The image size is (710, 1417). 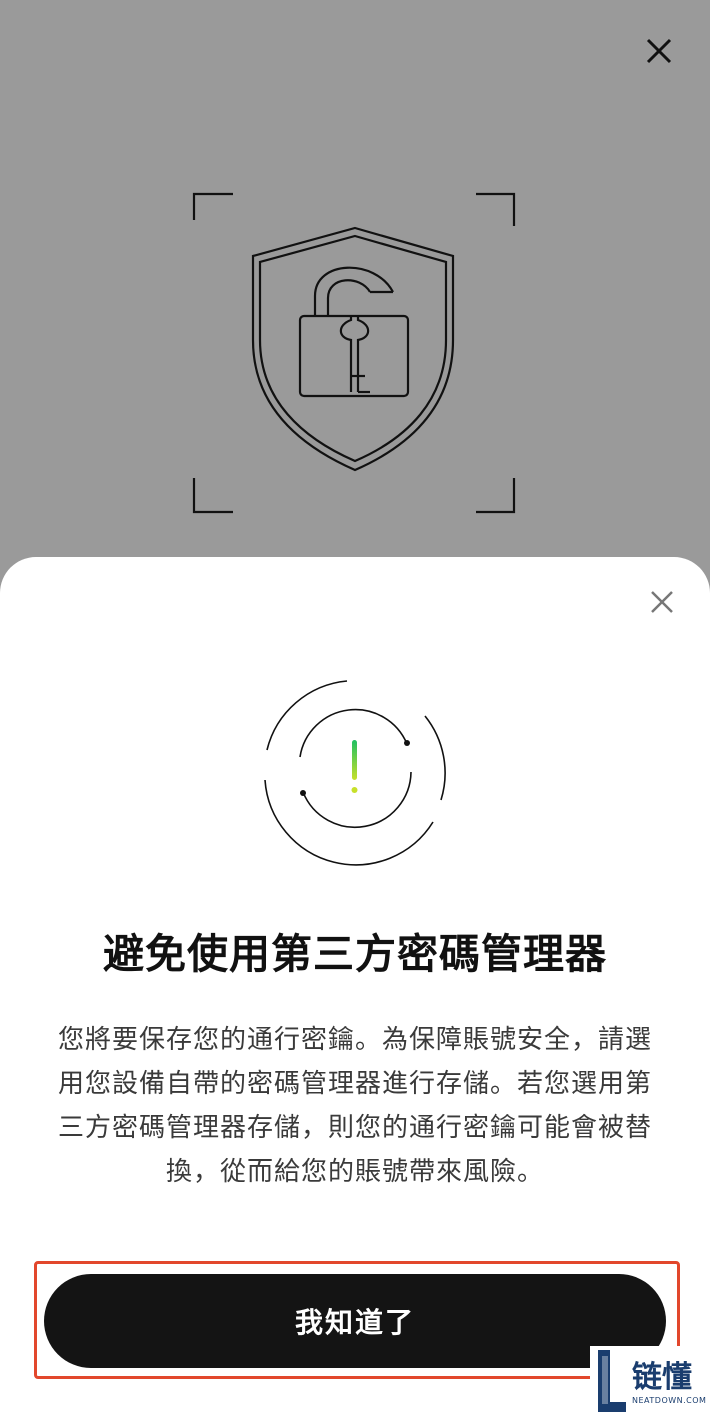 I want to click on logo-mark-icon, so click(x=612, y=1381).